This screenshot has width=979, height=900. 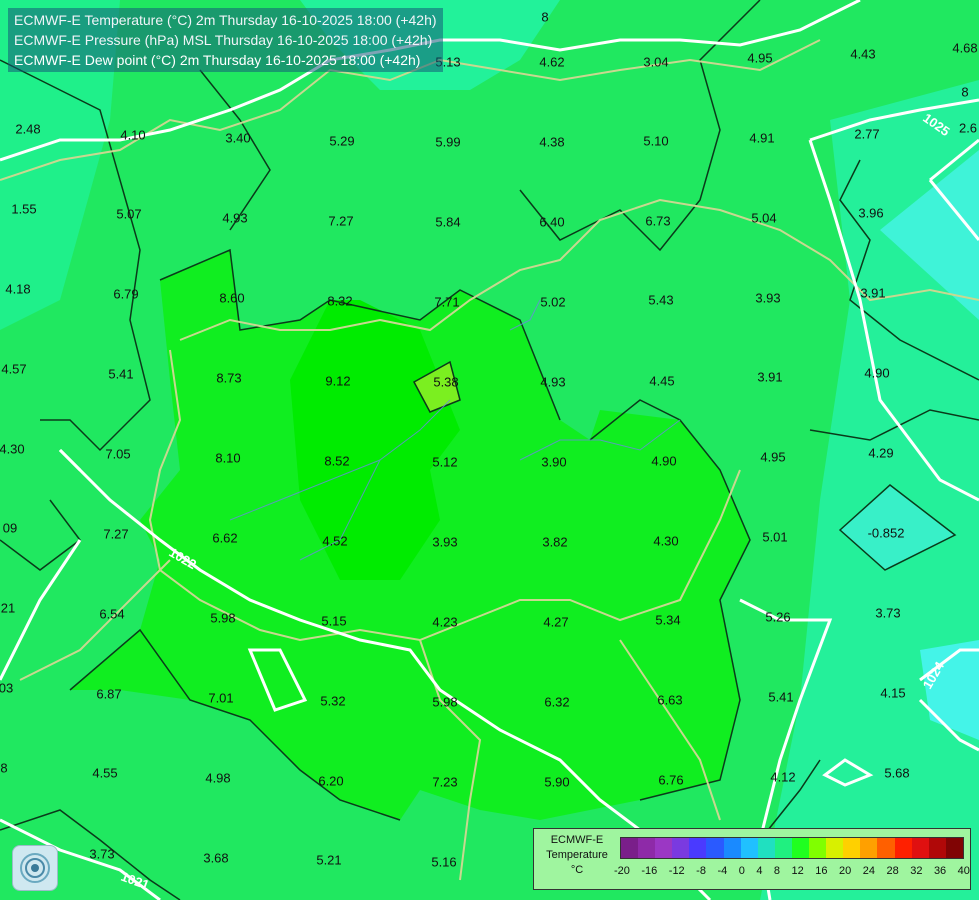 What do you see at coordinates (762, 138) in the screenshot?
I see `temperature-value: 4.91` at bounding box center [762, 138].